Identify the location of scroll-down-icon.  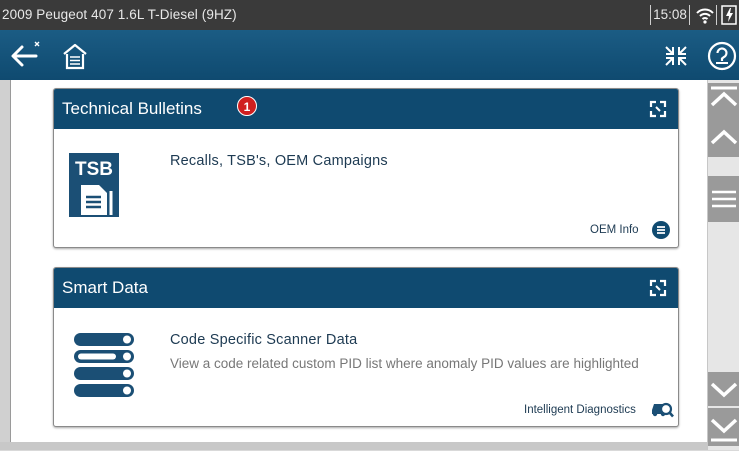
(723, 389).